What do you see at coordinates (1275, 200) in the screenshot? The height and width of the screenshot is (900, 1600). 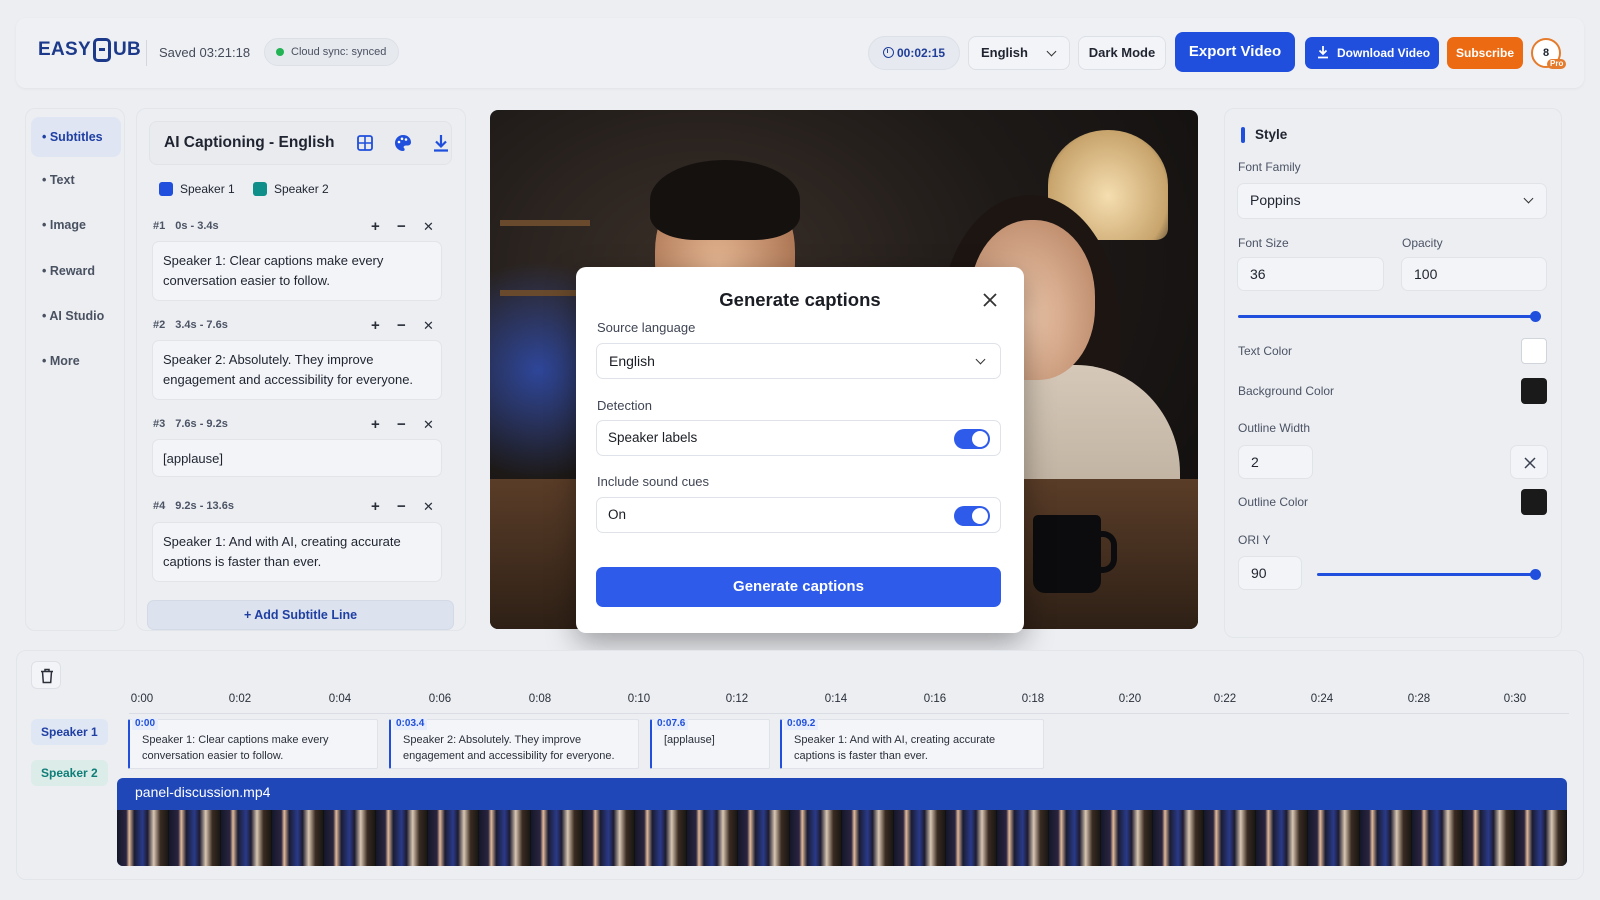 I see `font-family-value: Poppins` at bounding box center [1275, 200].